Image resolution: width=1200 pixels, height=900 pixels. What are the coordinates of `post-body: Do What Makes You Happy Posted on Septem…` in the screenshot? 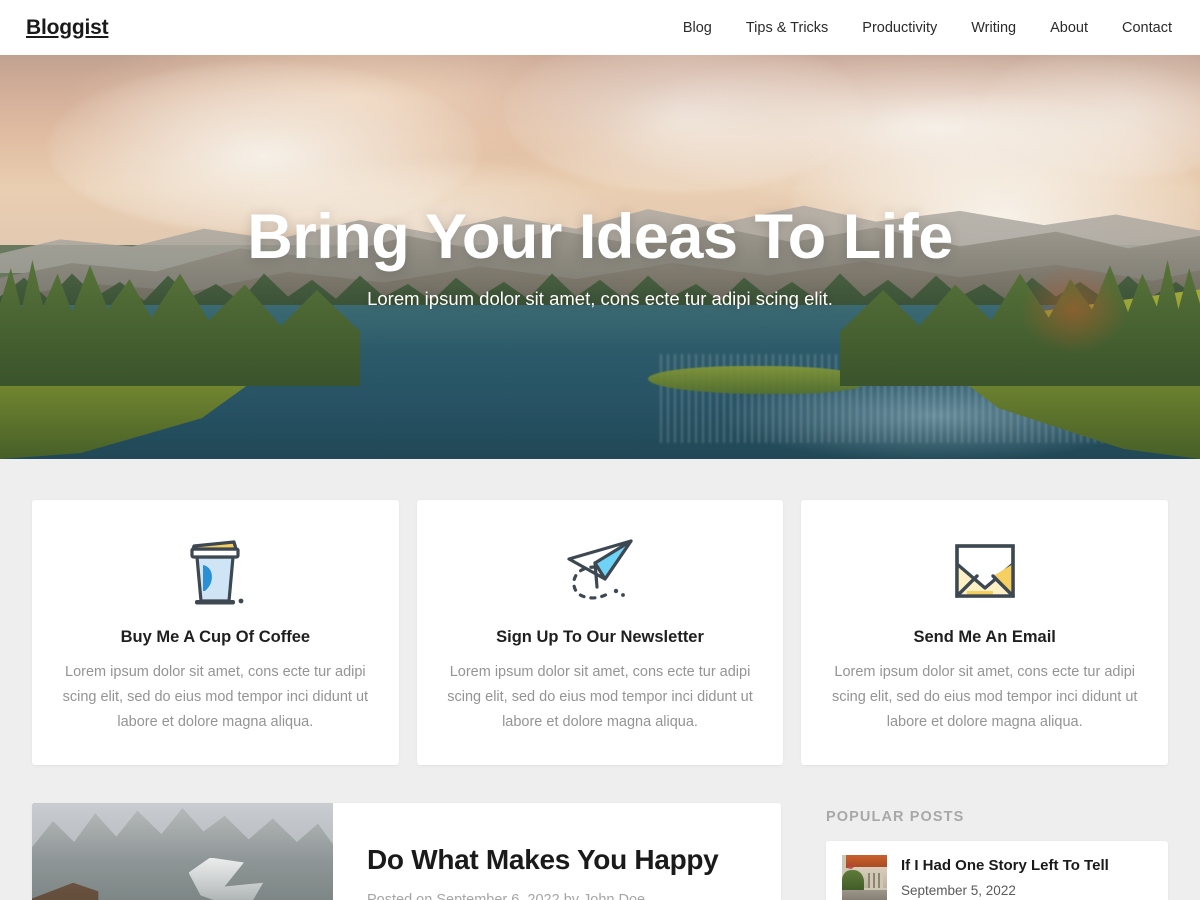 It's located at (557, 851).